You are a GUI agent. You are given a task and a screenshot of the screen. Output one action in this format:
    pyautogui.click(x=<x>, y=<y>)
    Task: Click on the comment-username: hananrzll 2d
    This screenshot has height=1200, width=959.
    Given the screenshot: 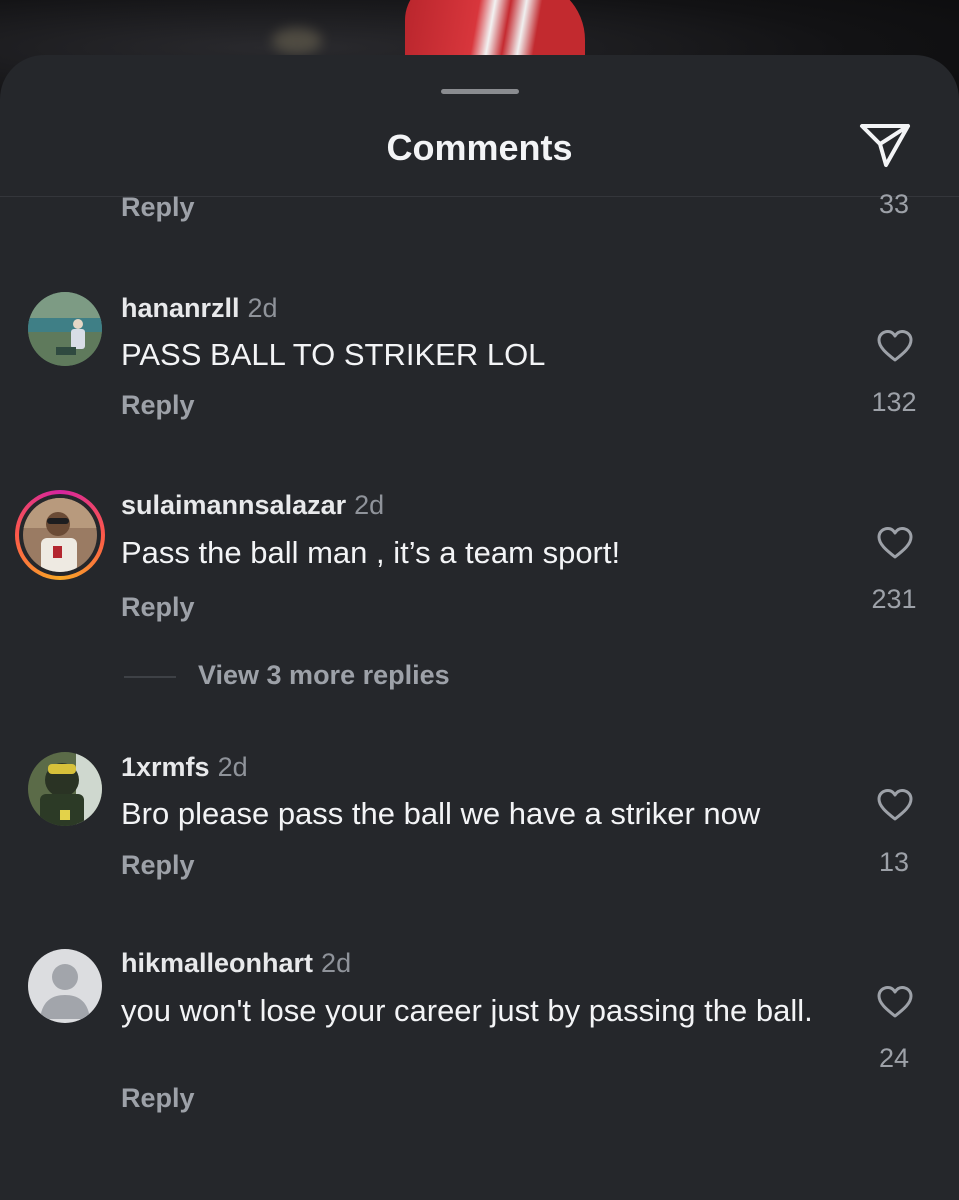 What is the action you would take?
    pyautogui.click(x=199, y=308)
    